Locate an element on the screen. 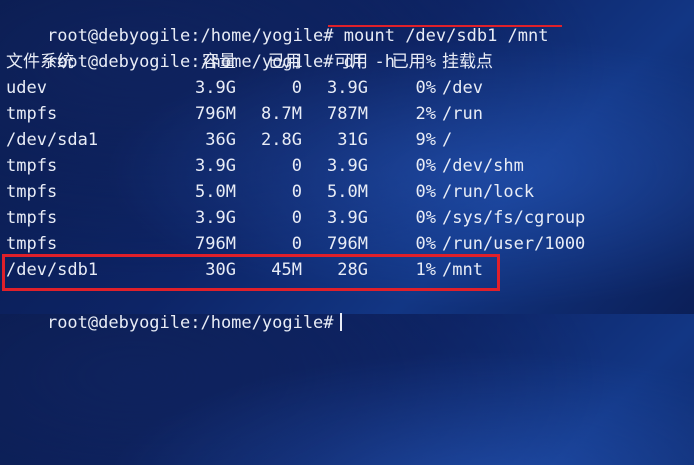  cell-mounted-on: /mnt is located at coordinates (462, 270).